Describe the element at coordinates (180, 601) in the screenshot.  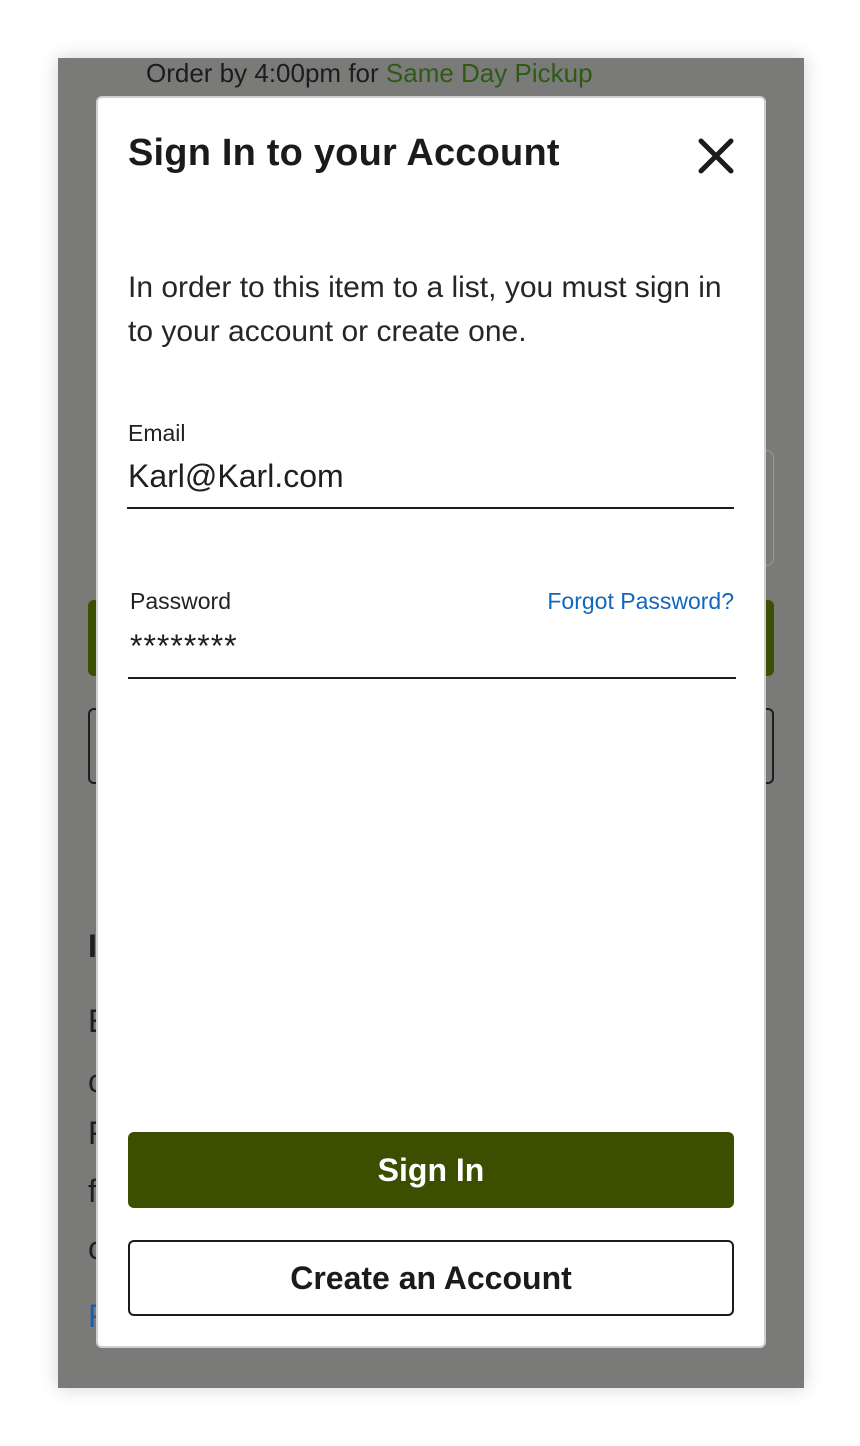
I see `password-label: Password` at that location.